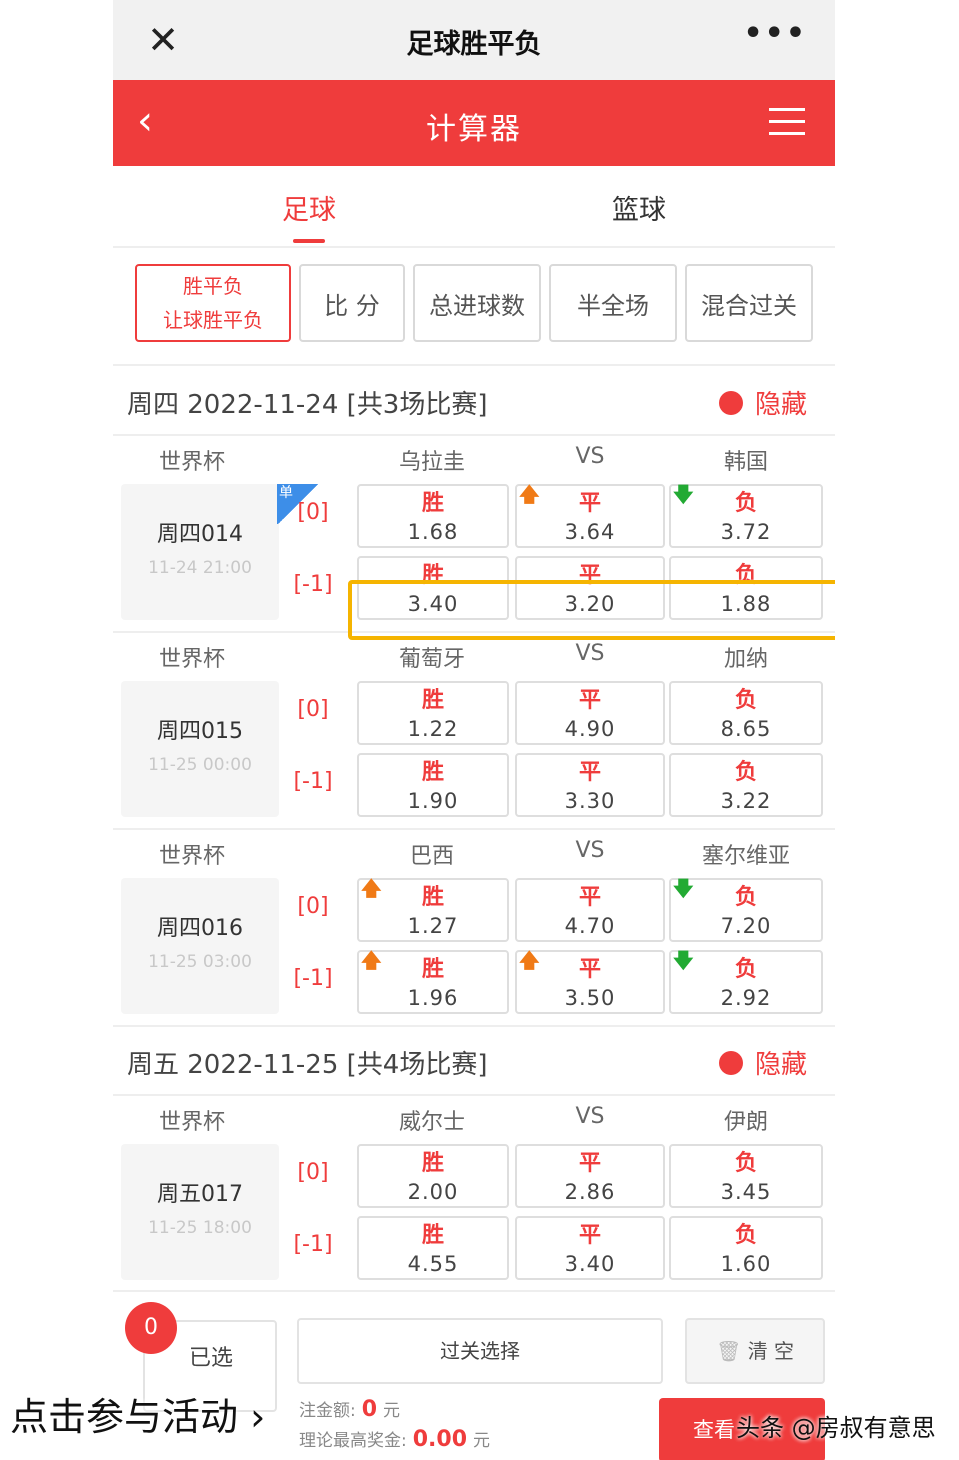 Image resolution: width=959 pixels, height=1460 pixels. I want to click on odds-cell: 平 2.86, so click(590, 1176).